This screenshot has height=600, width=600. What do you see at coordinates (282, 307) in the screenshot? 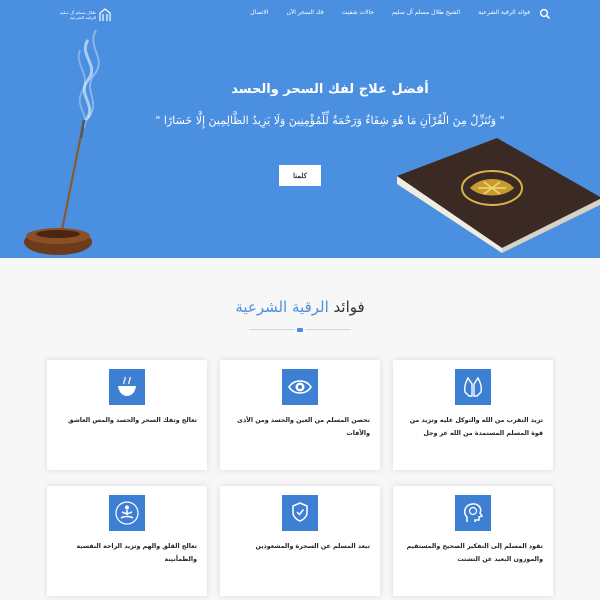
I see `section-title-accent: الرقية الشرعية` at bounding box center [282, 307].